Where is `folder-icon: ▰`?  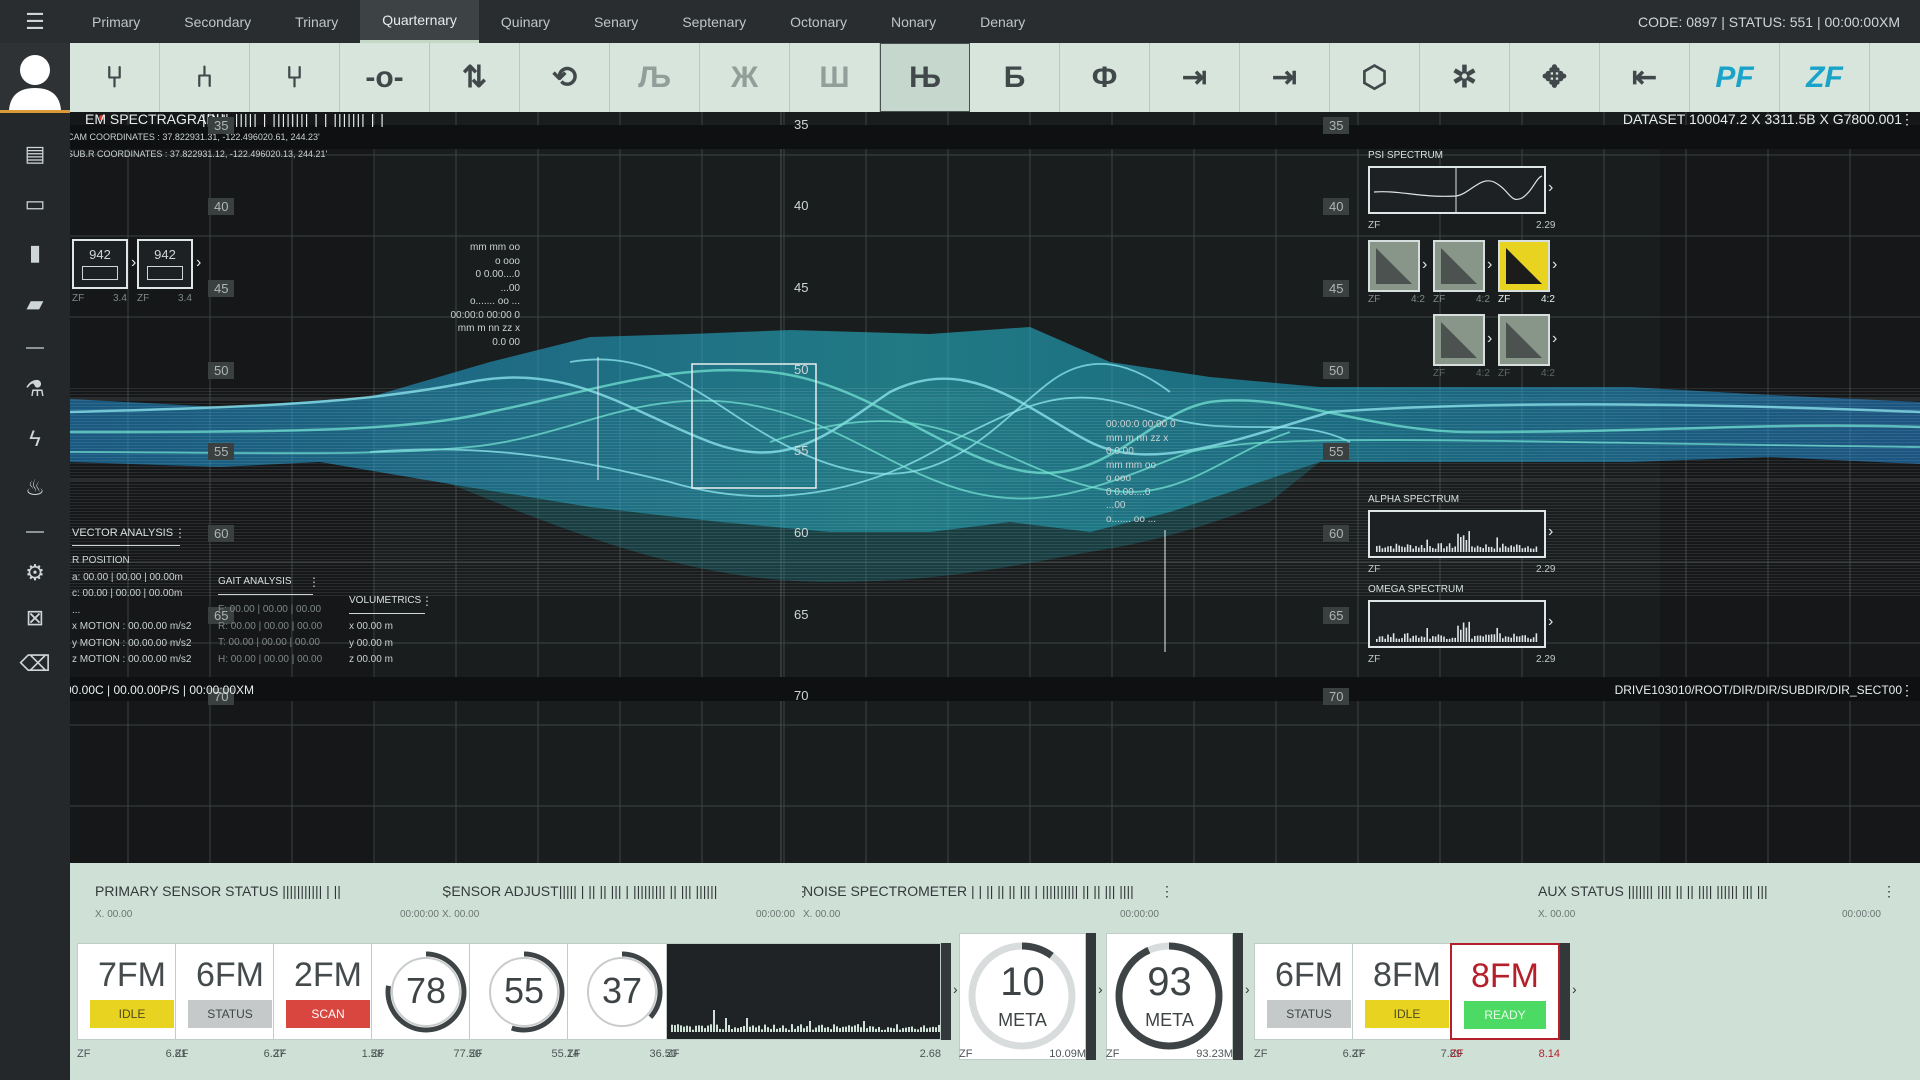 folder-icon: ▰ is located at coordinates (35, 304).